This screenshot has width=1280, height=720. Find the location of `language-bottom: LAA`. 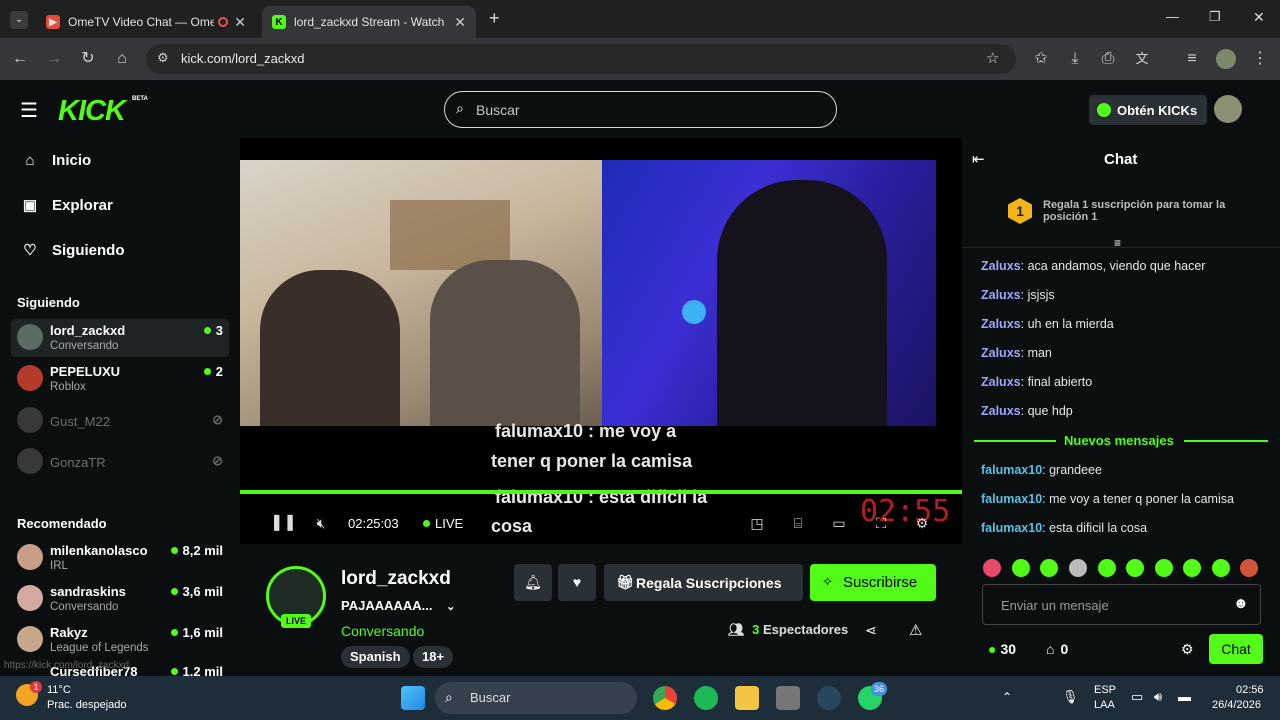

language-bottom: LAA is located at coordinates (1104, 705).